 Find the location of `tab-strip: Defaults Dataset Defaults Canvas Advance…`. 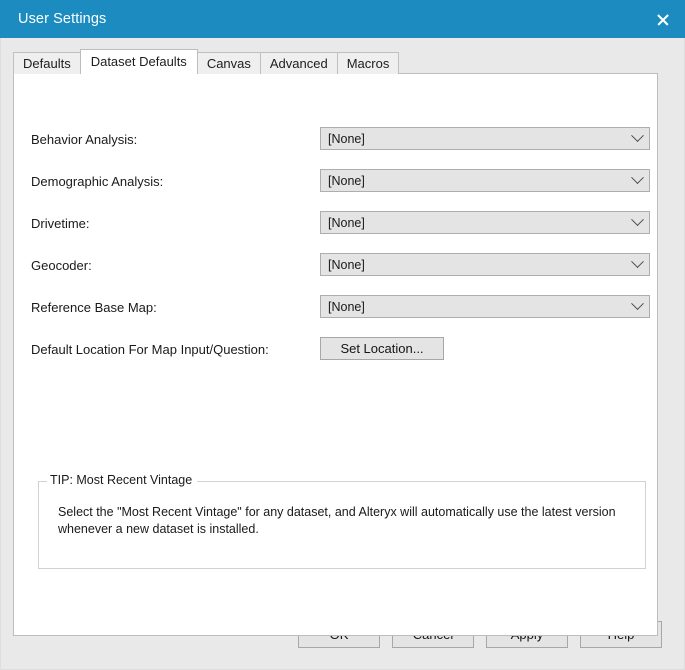

tab-strip: Defaults Dataset Defaults Canvas Advance… is located at coordinates (342, 61).